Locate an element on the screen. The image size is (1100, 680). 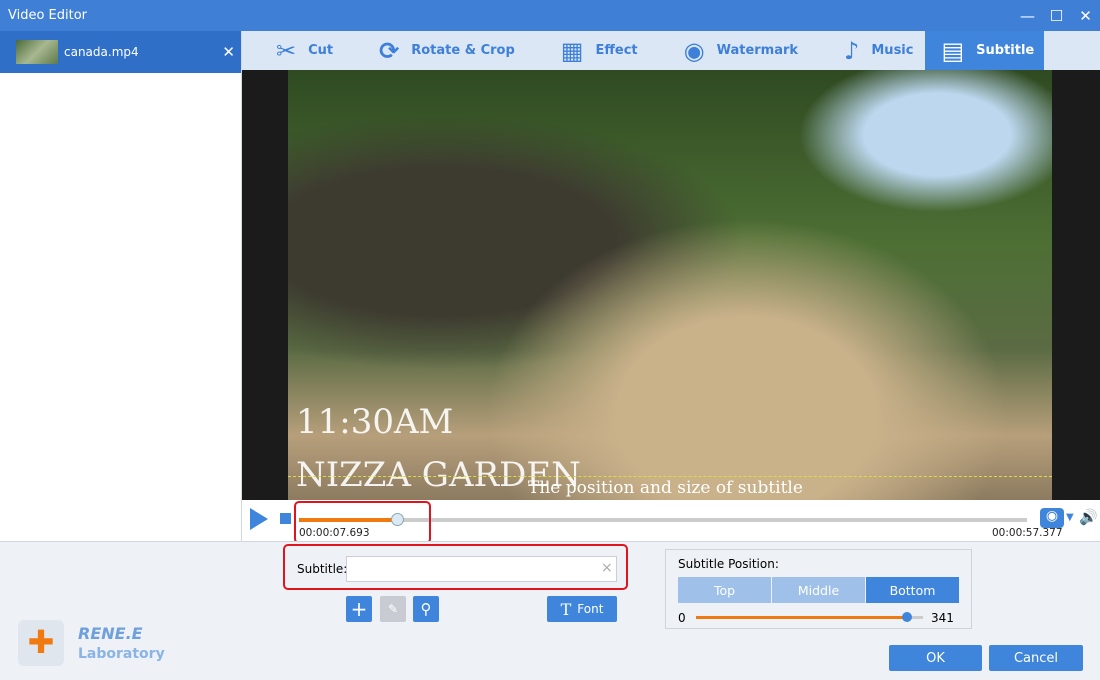
tab-label: Music is located at coordinates (892, 50).